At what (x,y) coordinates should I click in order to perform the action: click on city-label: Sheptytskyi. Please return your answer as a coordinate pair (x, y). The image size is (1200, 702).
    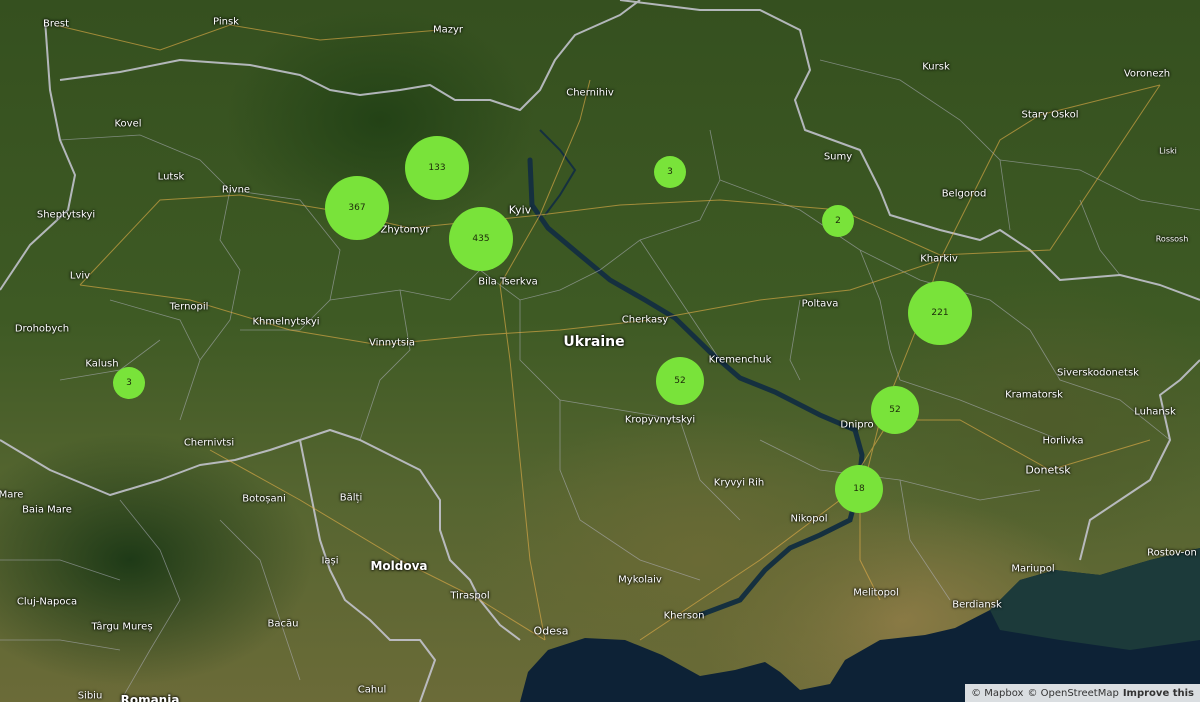
    Looking at the image, I should click on (66, 215).